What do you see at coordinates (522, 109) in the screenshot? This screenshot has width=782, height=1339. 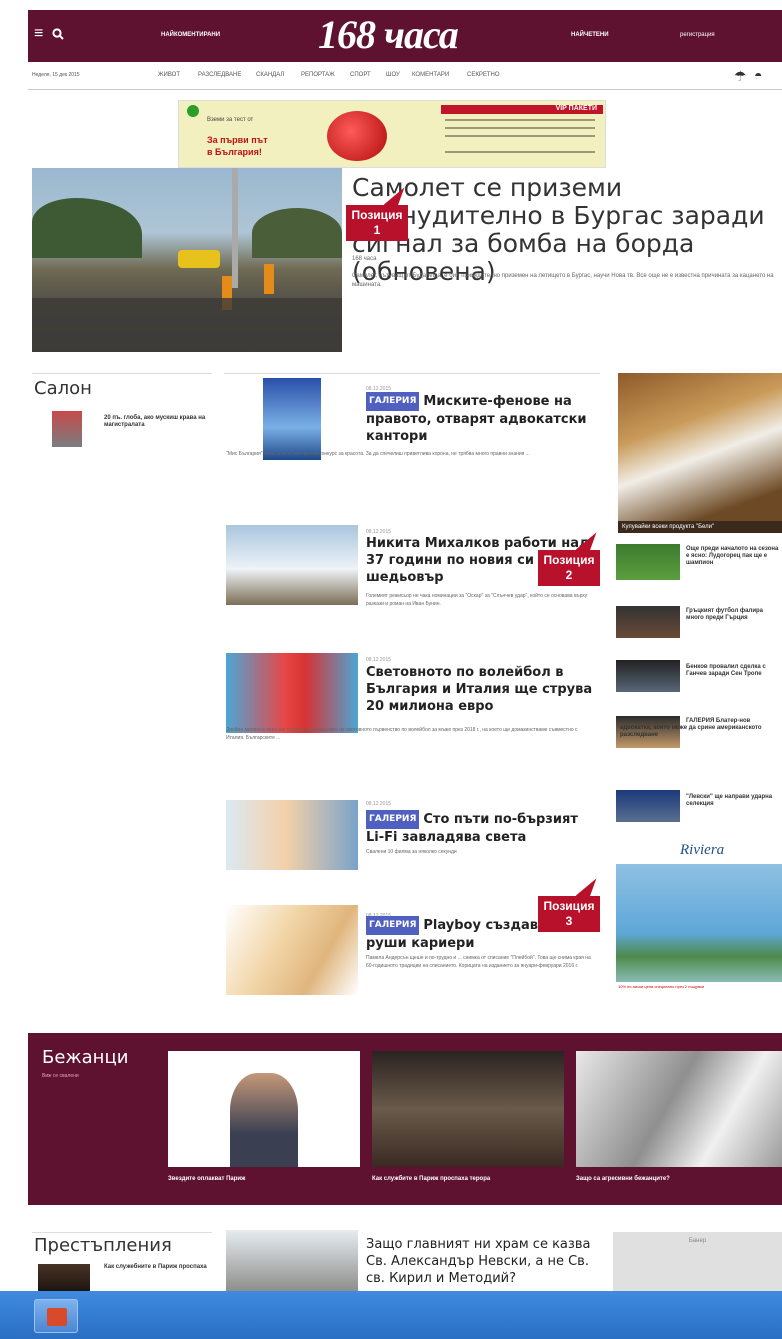 I see `ad-title: VIP ПАКЕТИ` at bounding box center [522, 109].